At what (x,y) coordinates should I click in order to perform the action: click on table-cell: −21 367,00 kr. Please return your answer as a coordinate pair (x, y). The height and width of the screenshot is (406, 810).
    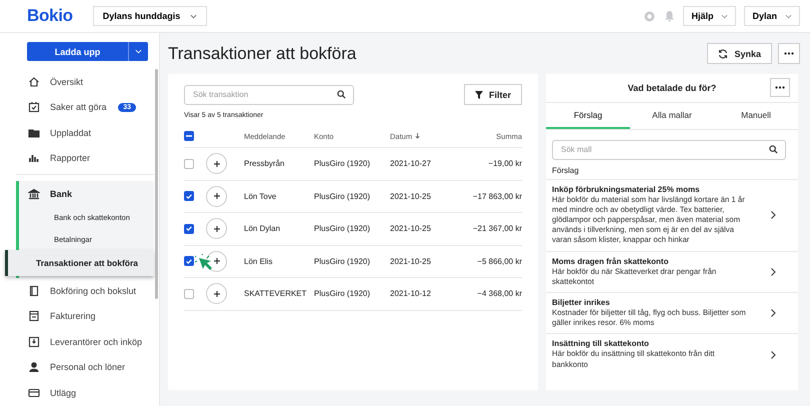
    Looking at the image, I should click on (487, 229).